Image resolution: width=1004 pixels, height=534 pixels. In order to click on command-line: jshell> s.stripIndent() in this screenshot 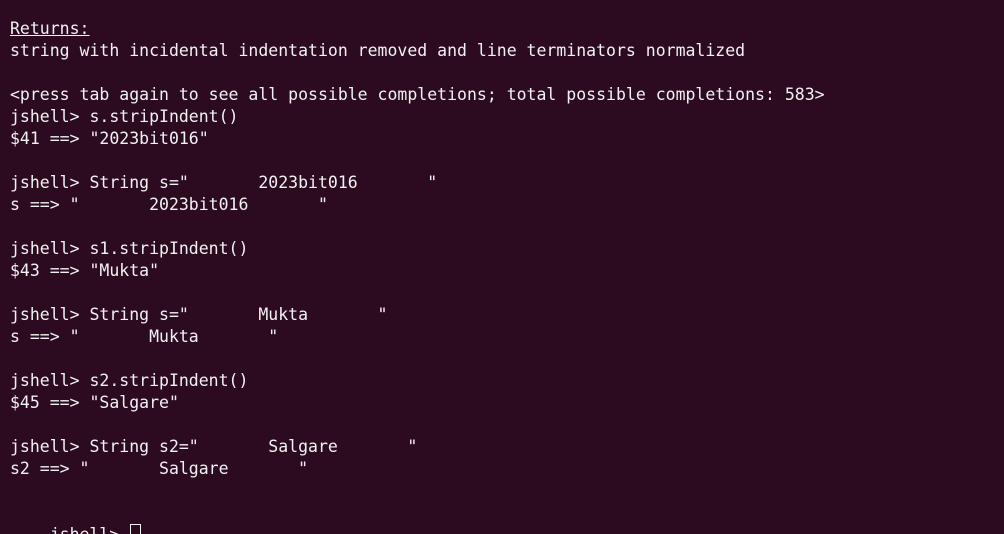, I will do `click(124, 116)`.